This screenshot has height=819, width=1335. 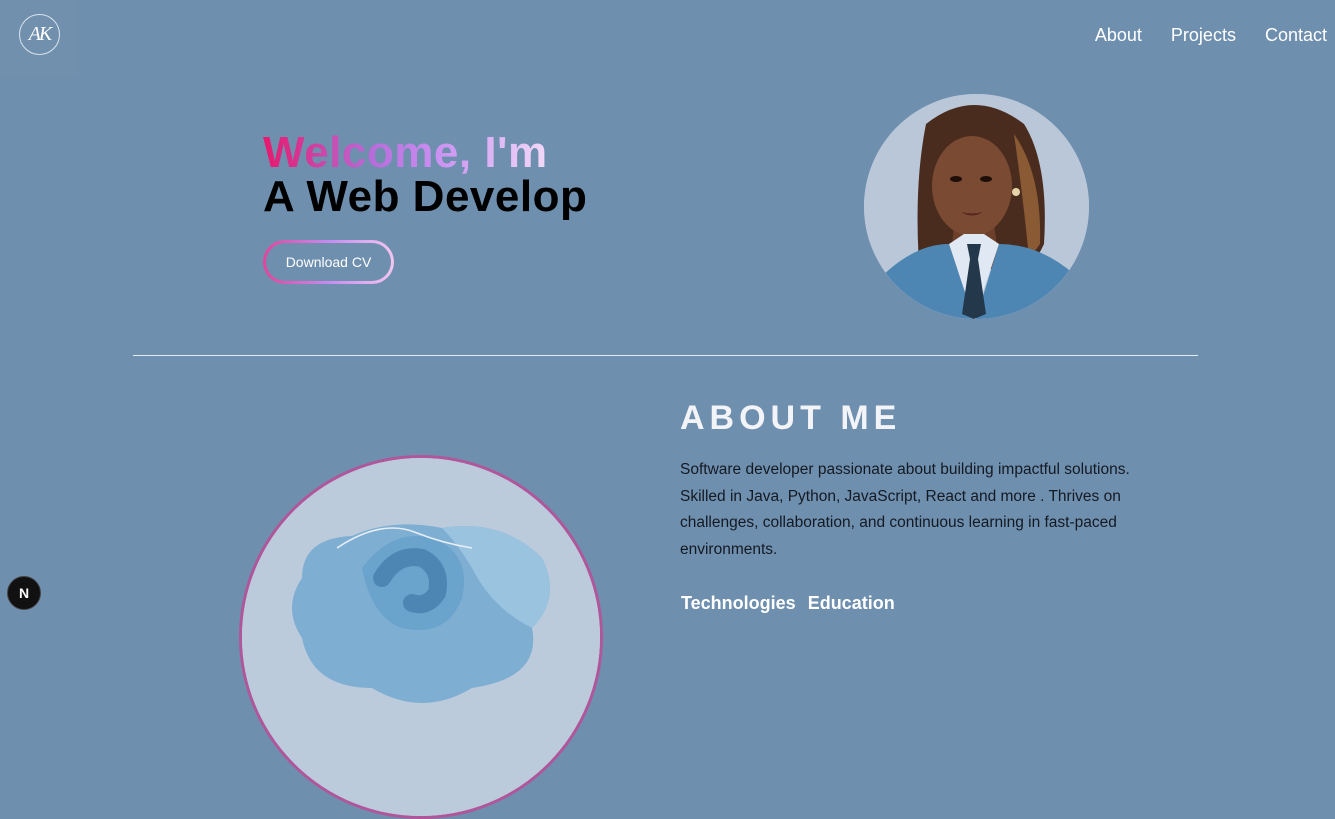 I want to click on section-divider, so click(x=665, y=355).